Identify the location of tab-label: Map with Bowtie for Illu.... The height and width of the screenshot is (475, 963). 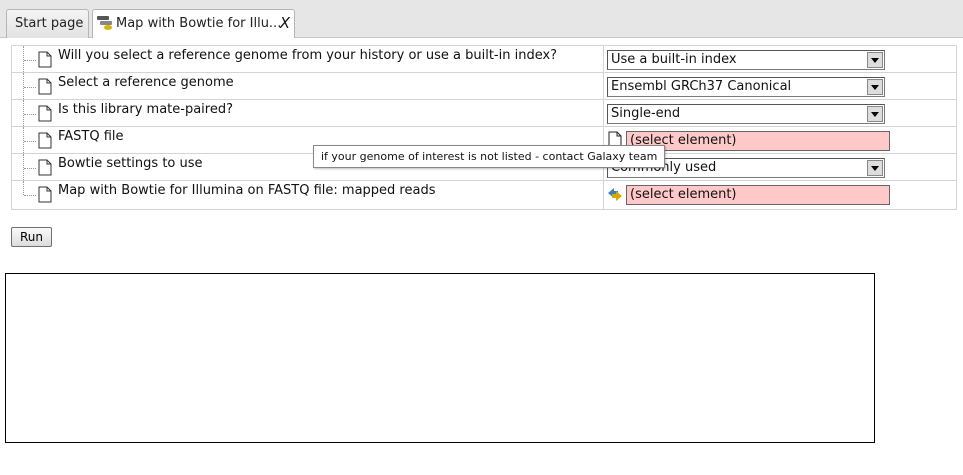
(199, 23).